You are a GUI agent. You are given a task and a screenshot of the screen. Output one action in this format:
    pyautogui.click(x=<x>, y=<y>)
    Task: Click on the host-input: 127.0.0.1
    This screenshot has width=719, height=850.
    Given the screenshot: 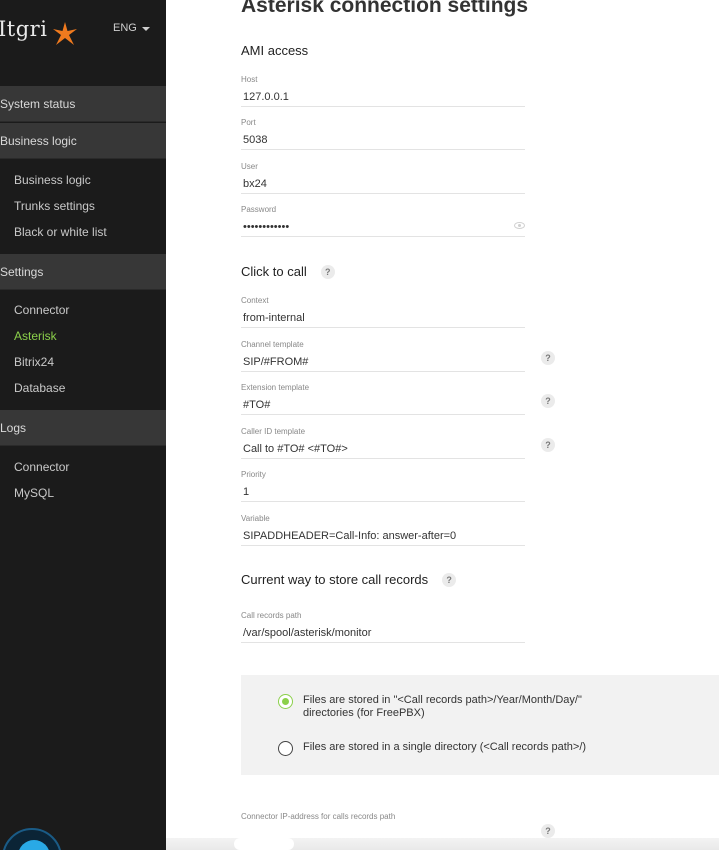 What is the action you would take?
    pyautogui.click(x=383, y=97)
    